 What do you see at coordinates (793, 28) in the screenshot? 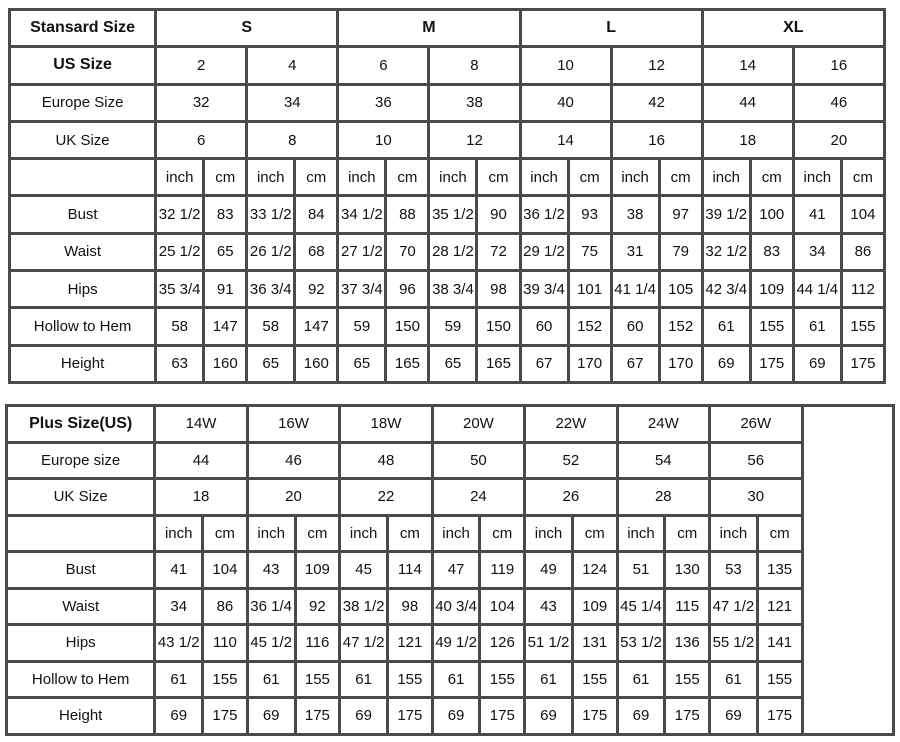
I see `size-group-header: XL` at bounding box center [793, 28].